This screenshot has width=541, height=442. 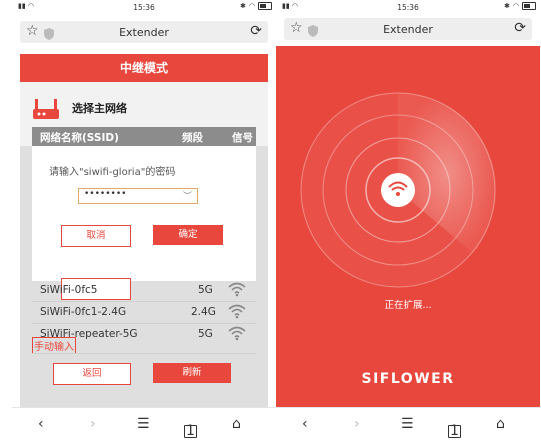 What do you see at coordinates (92, 374) in the screenshot?
I see `back-button: 返回` at bounding box center [92, 374].